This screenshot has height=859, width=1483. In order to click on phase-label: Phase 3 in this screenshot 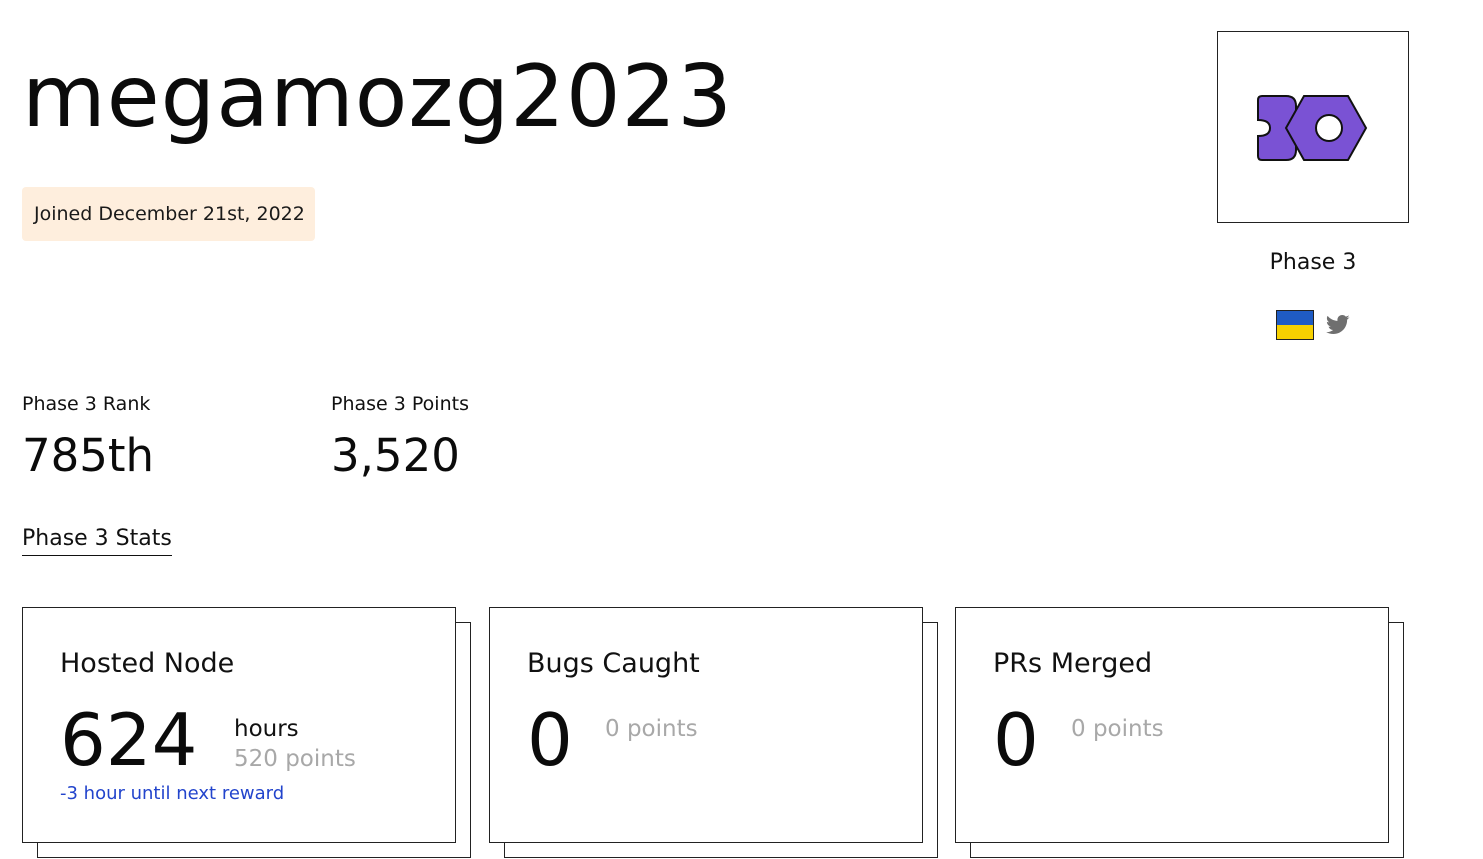, I will do `click(1313, 262)`.